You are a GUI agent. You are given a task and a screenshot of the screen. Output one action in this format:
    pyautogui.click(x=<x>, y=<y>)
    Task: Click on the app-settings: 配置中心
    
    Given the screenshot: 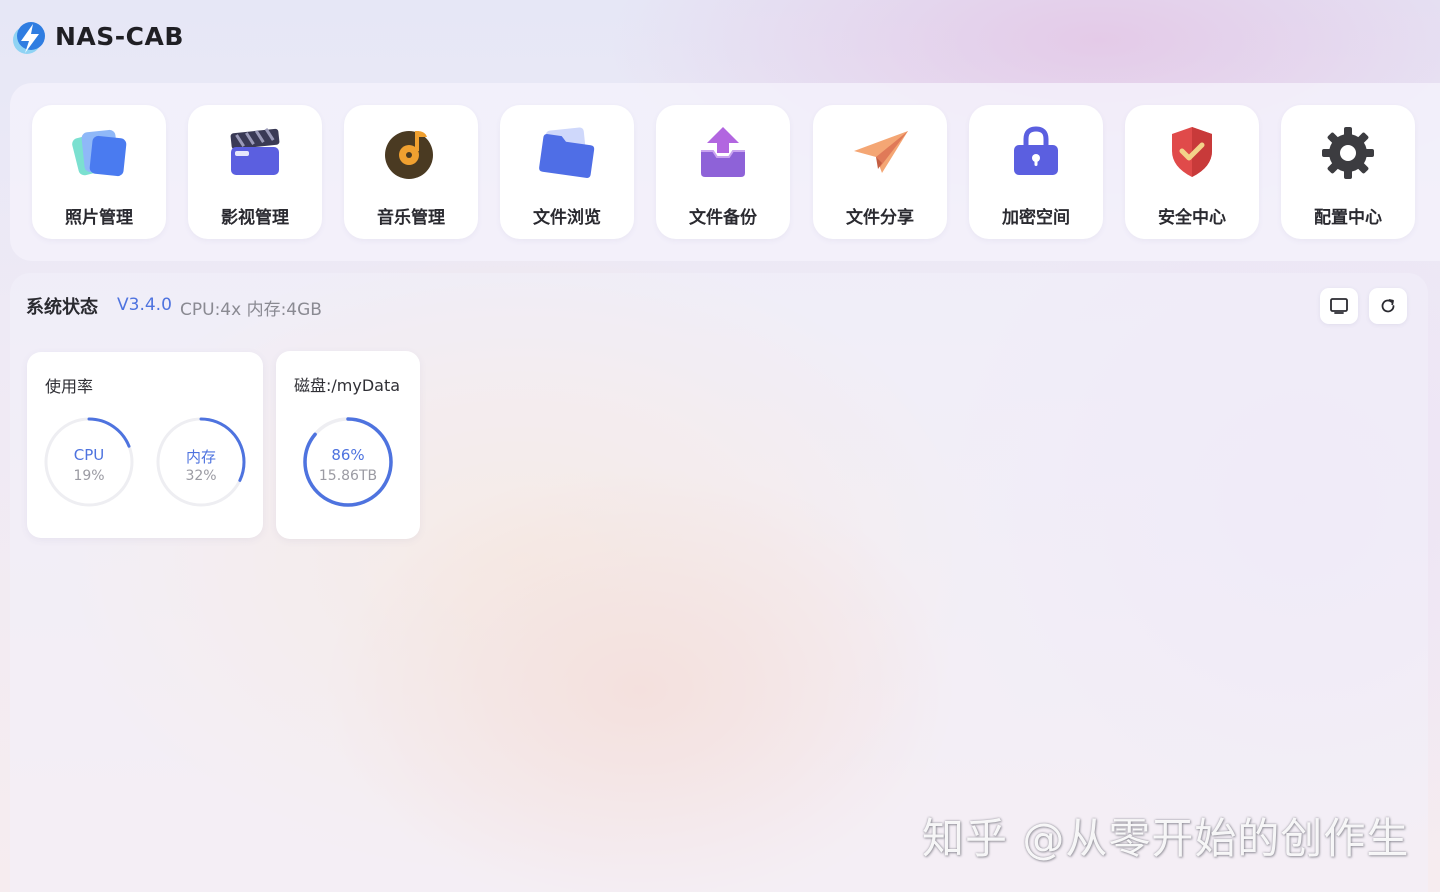 What is the action you would take?
    pyautogui.click(x=1348, y=172)
    